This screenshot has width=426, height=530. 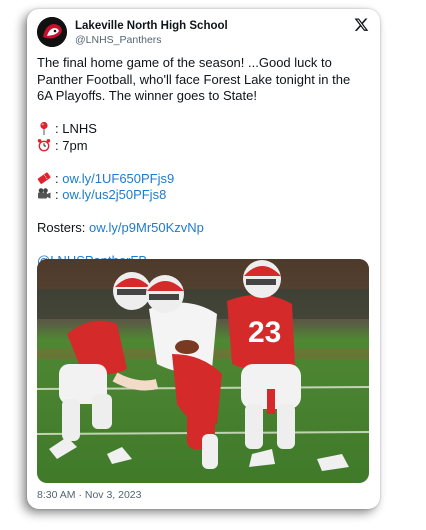 What do you see at coordinates (75, 145) in the screenshot?
I see `time-text: 7pm` at bounding box center [75, 145].